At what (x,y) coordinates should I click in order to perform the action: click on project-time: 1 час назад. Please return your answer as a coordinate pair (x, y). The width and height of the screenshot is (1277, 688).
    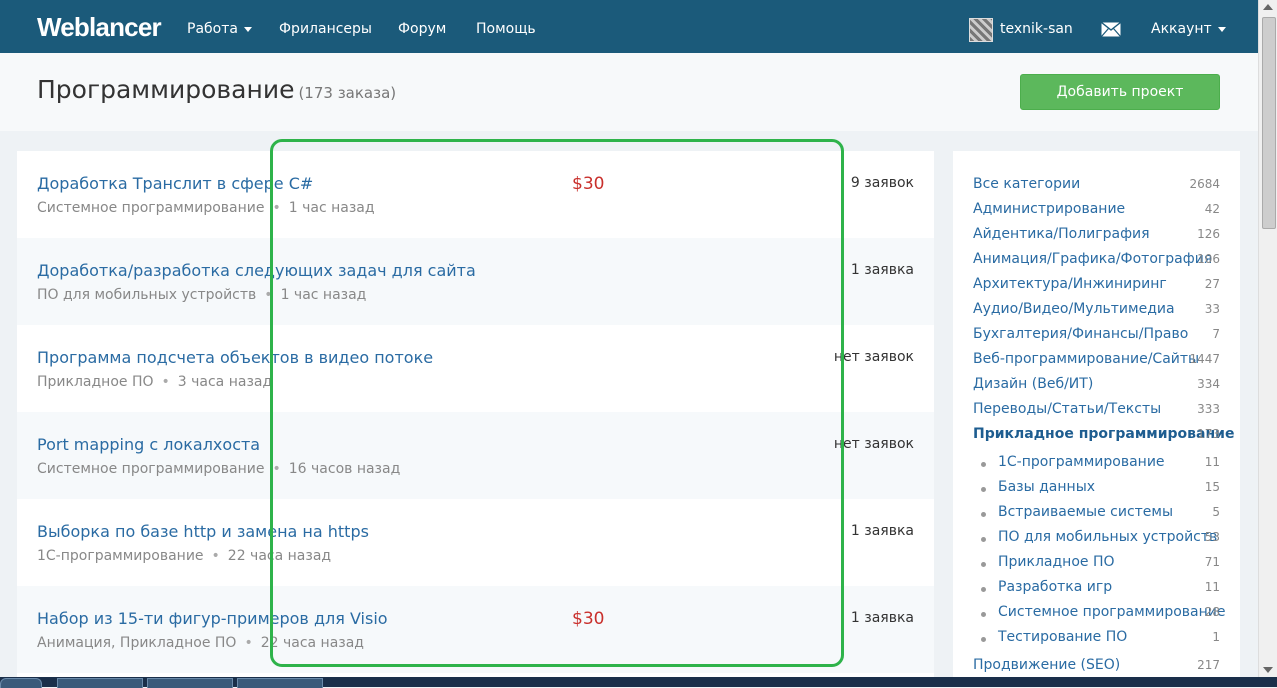
    Looking at the image, I should click on (323, 295).